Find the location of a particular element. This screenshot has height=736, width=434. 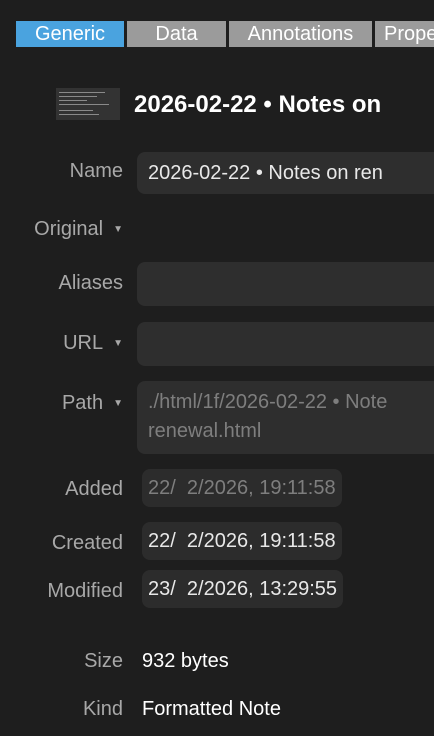

path-line-2: renewal.html is located at coordinates (205, 431).